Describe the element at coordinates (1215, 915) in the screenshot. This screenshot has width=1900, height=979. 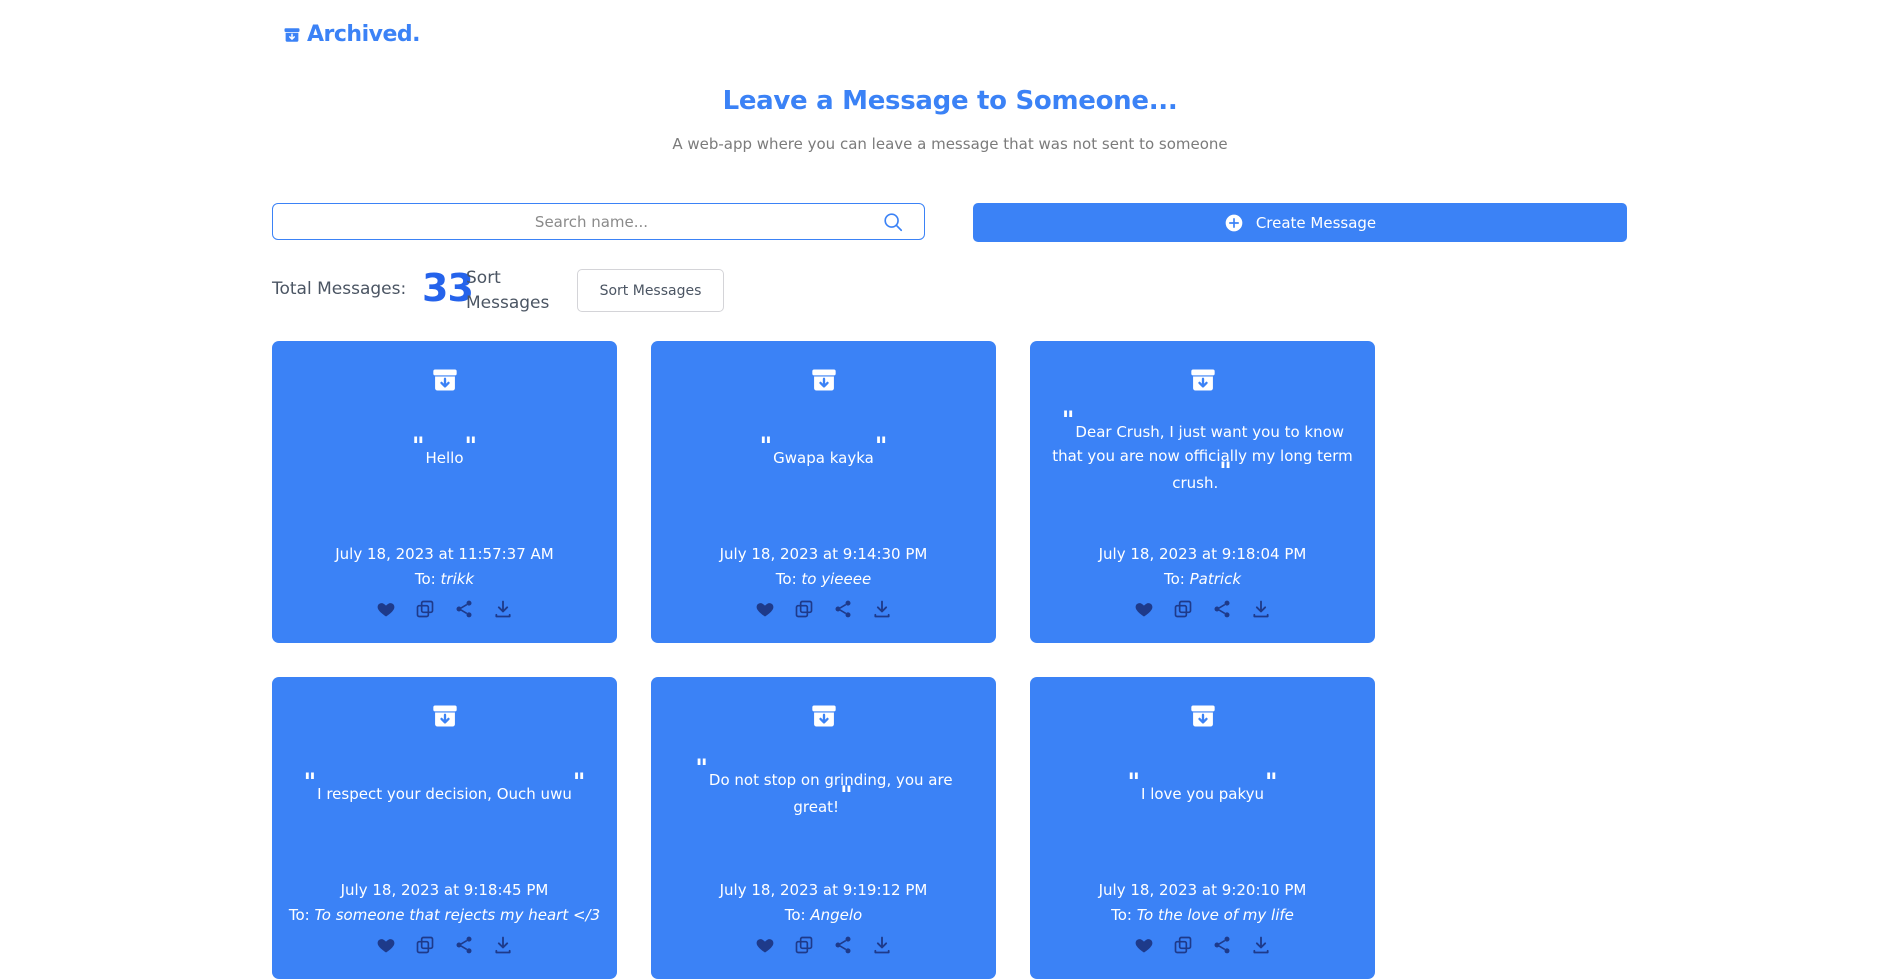
I see `recipient-name: To the love of my life` at that location.